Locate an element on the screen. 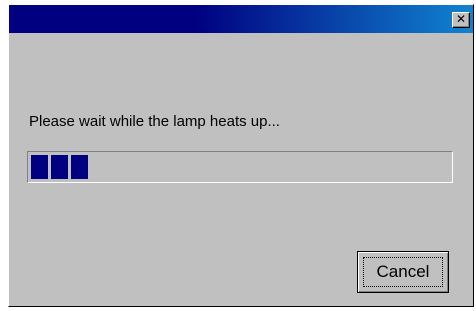 This screenshot has width=476, height=311. close-button: ✕ is located at coordinates (461, 20).